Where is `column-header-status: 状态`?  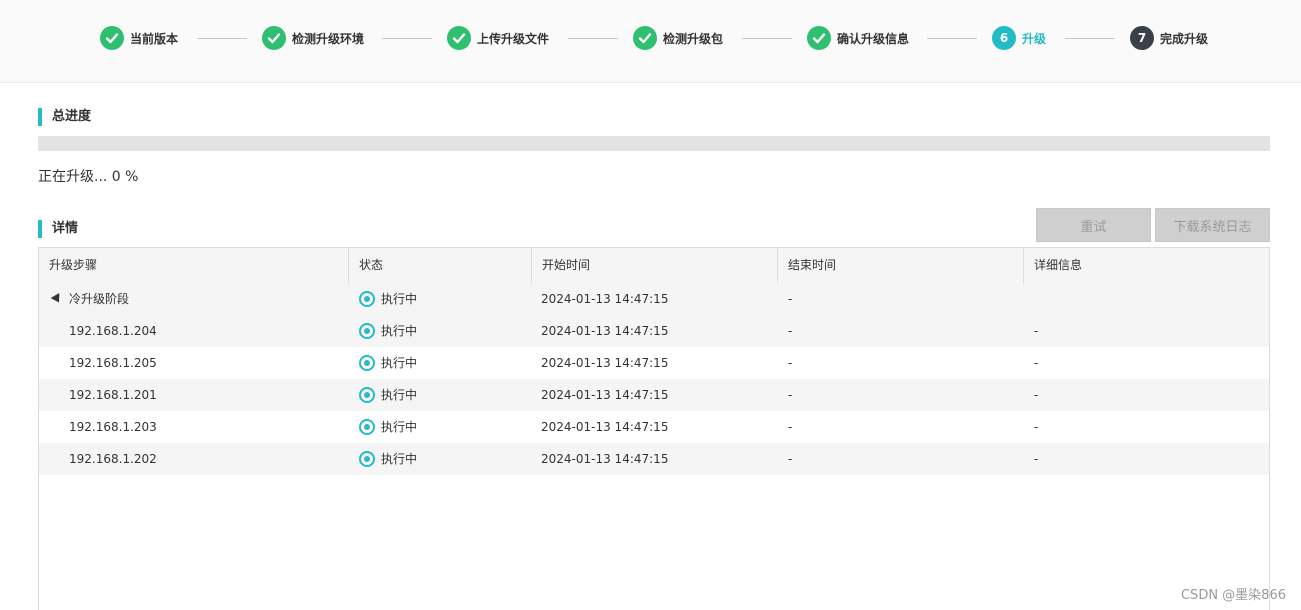
column-header-status: 状态 is located at coordinates (440, 265).